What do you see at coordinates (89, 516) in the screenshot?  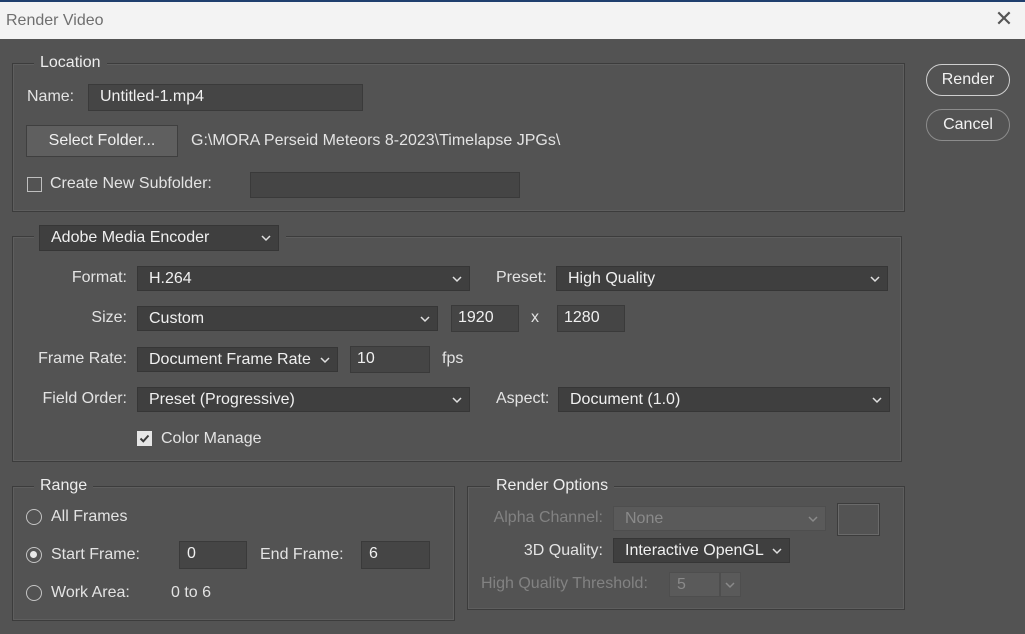 I see `all-frames-label: All Frames` at bounding box center [89, 516].